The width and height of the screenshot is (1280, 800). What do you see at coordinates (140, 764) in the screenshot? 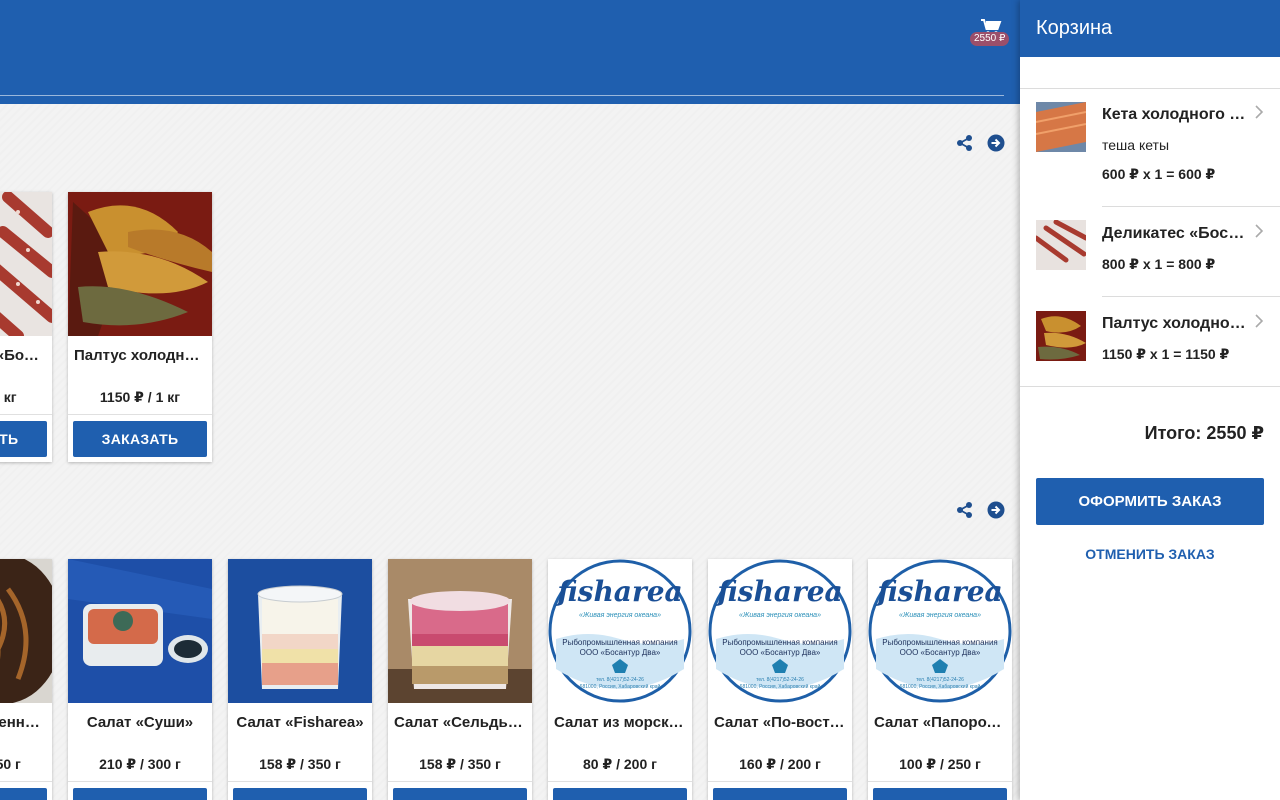
I see `product-price: 210 ₽ / 300 г` at bounding box center [140, 764].